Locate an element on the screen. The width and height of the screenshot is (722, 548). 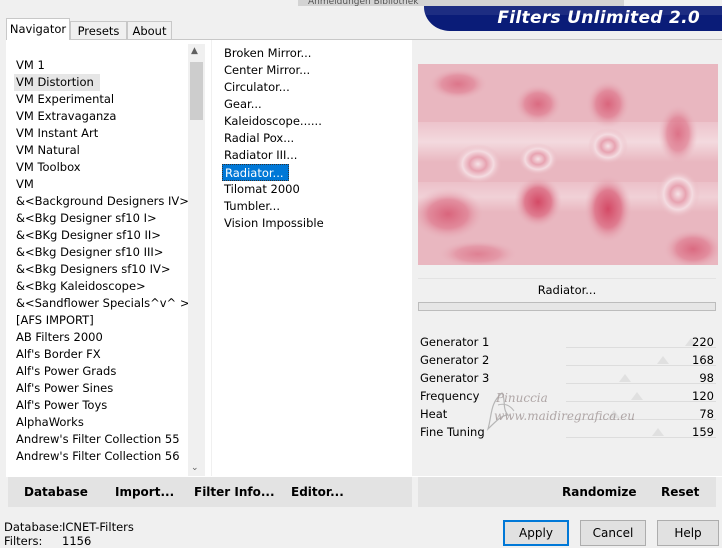
category-item: Alf's Power Grads is located at coordinates (101, 371).